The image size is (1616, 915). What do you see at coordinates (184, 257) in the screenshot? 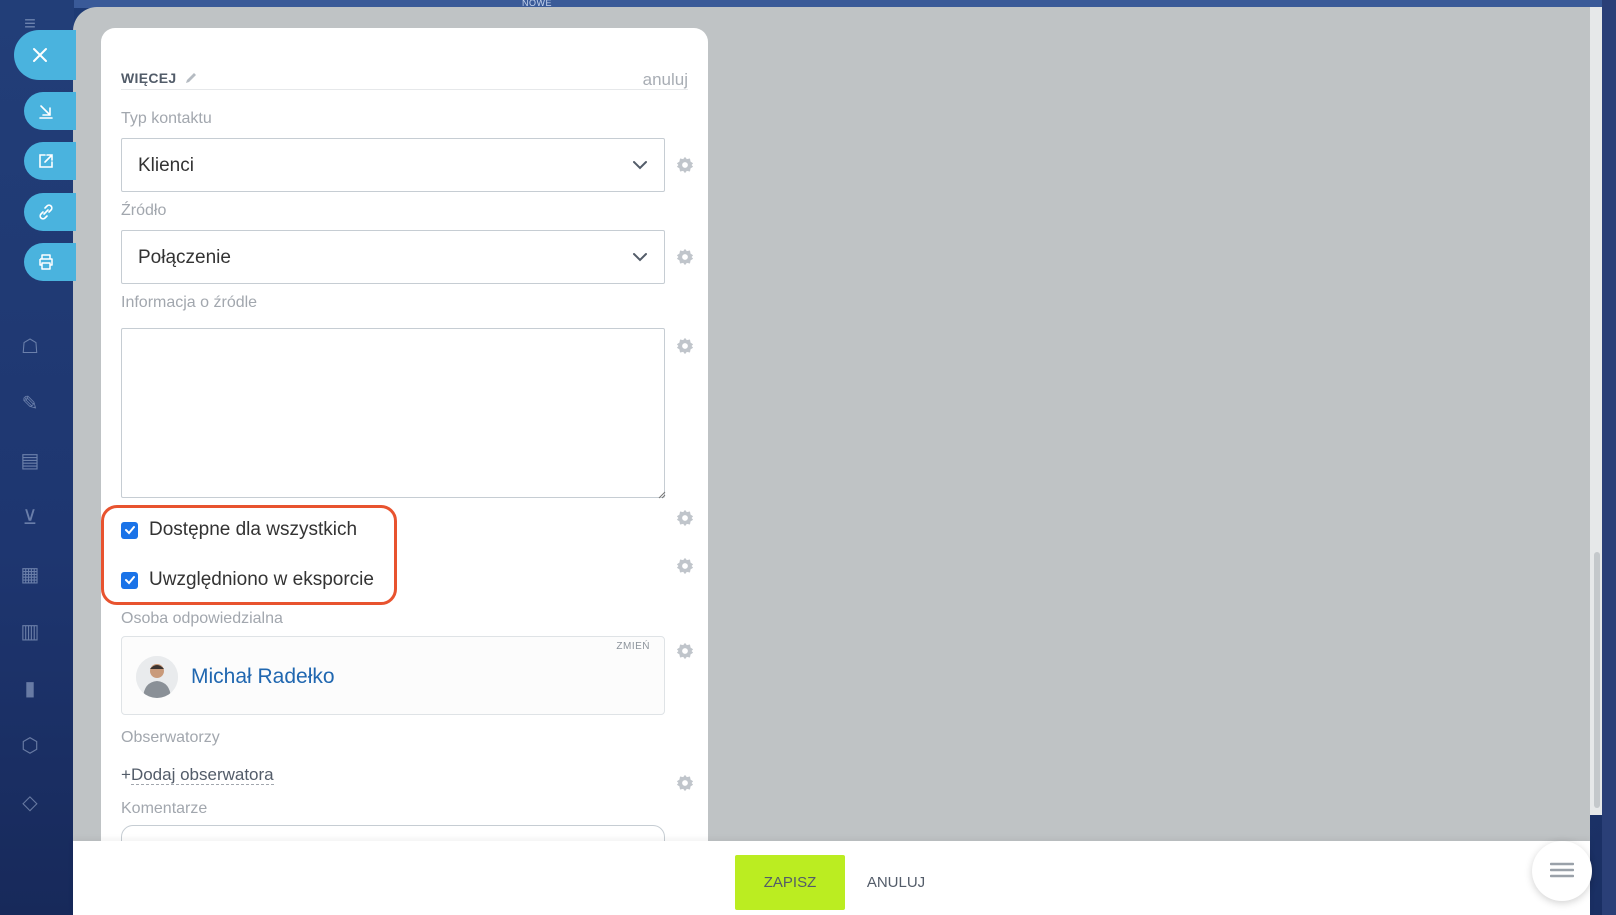
I see `source-value: Połączenie` at bounding box center [184, 257].